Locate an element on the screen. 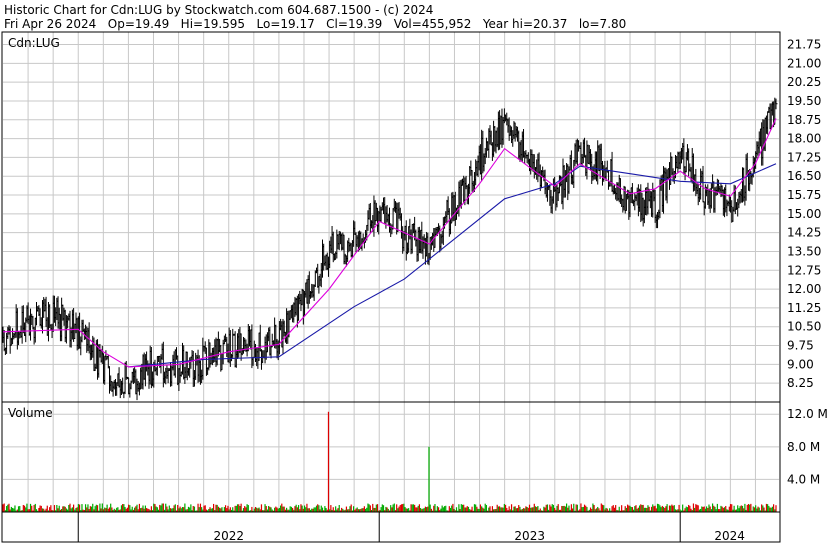  price-tick-label: 18.75 is located at coordinates (804, 120).